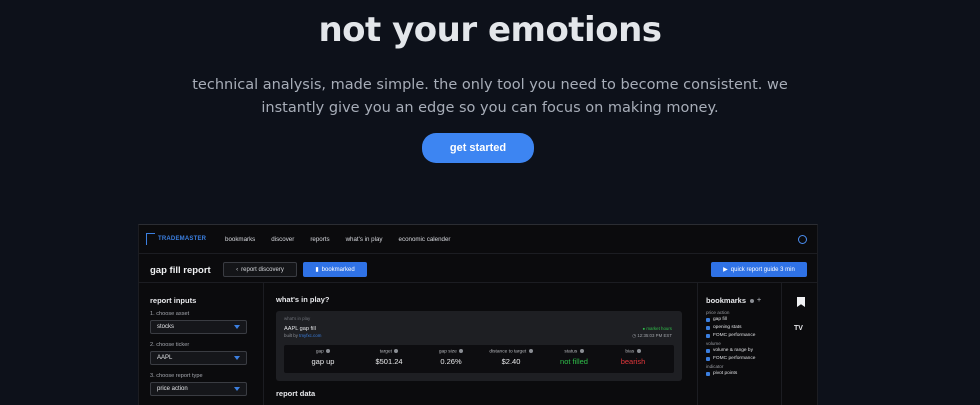 The width and height of the screenshot is (980, 405). What do you see at coordinates (801, 302) in the screenshot?
I see `bookmark-icon` at bounding box center [801, 302].